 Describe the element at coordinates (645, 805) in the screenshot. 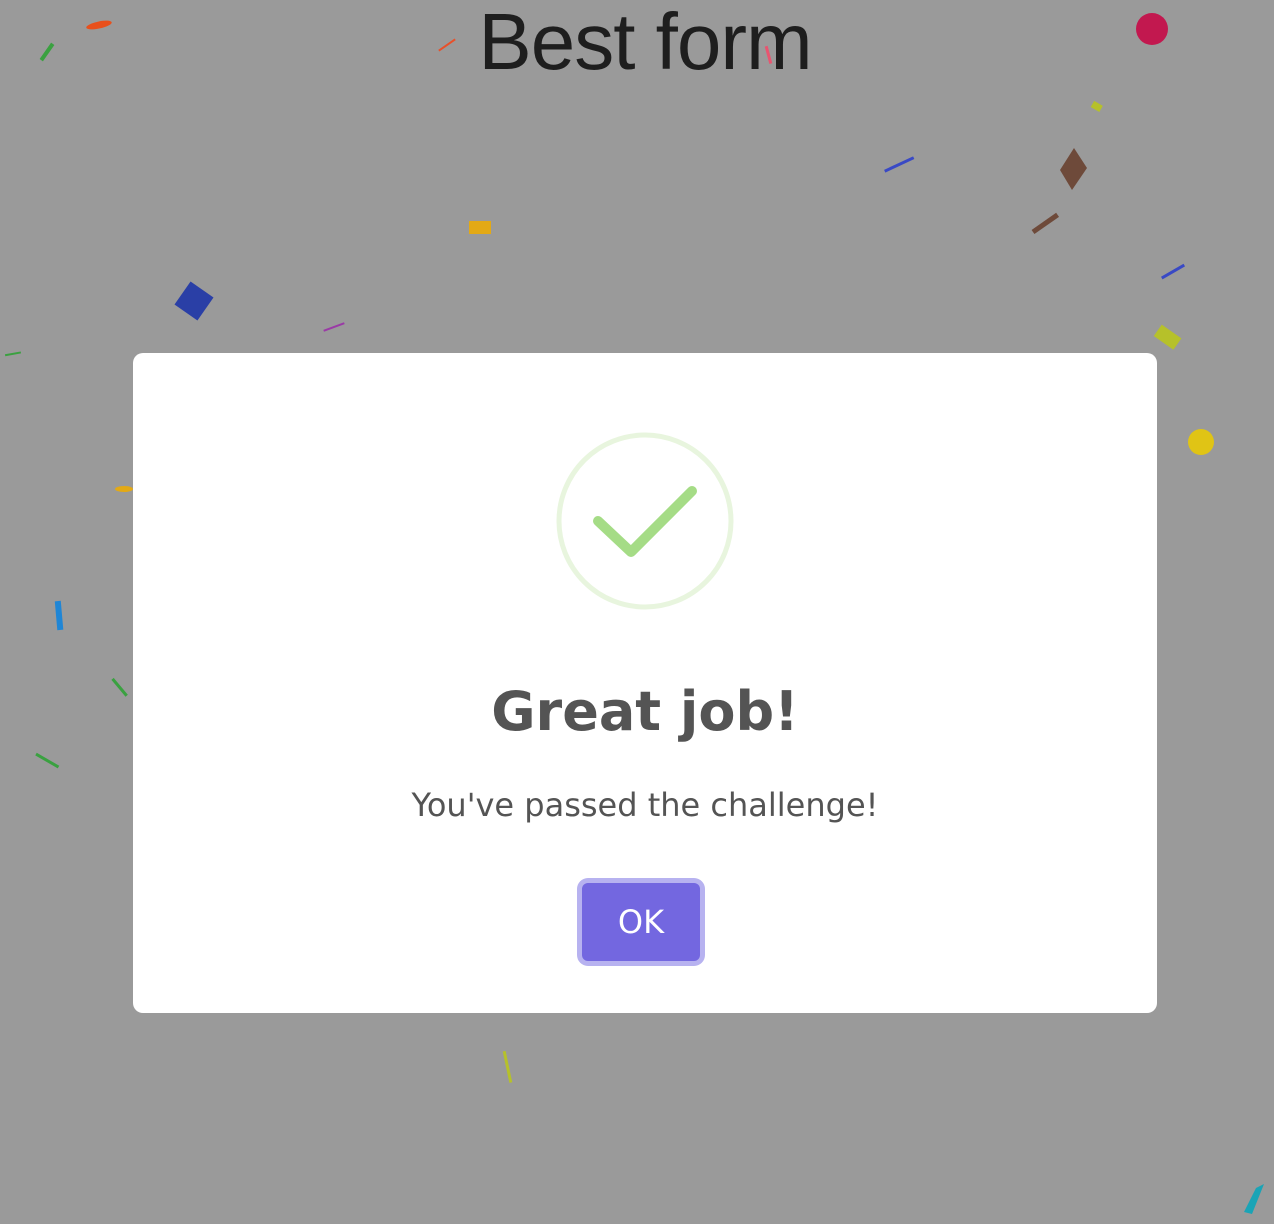

I see `dialog-message: You've passed the challenge!` at that location.